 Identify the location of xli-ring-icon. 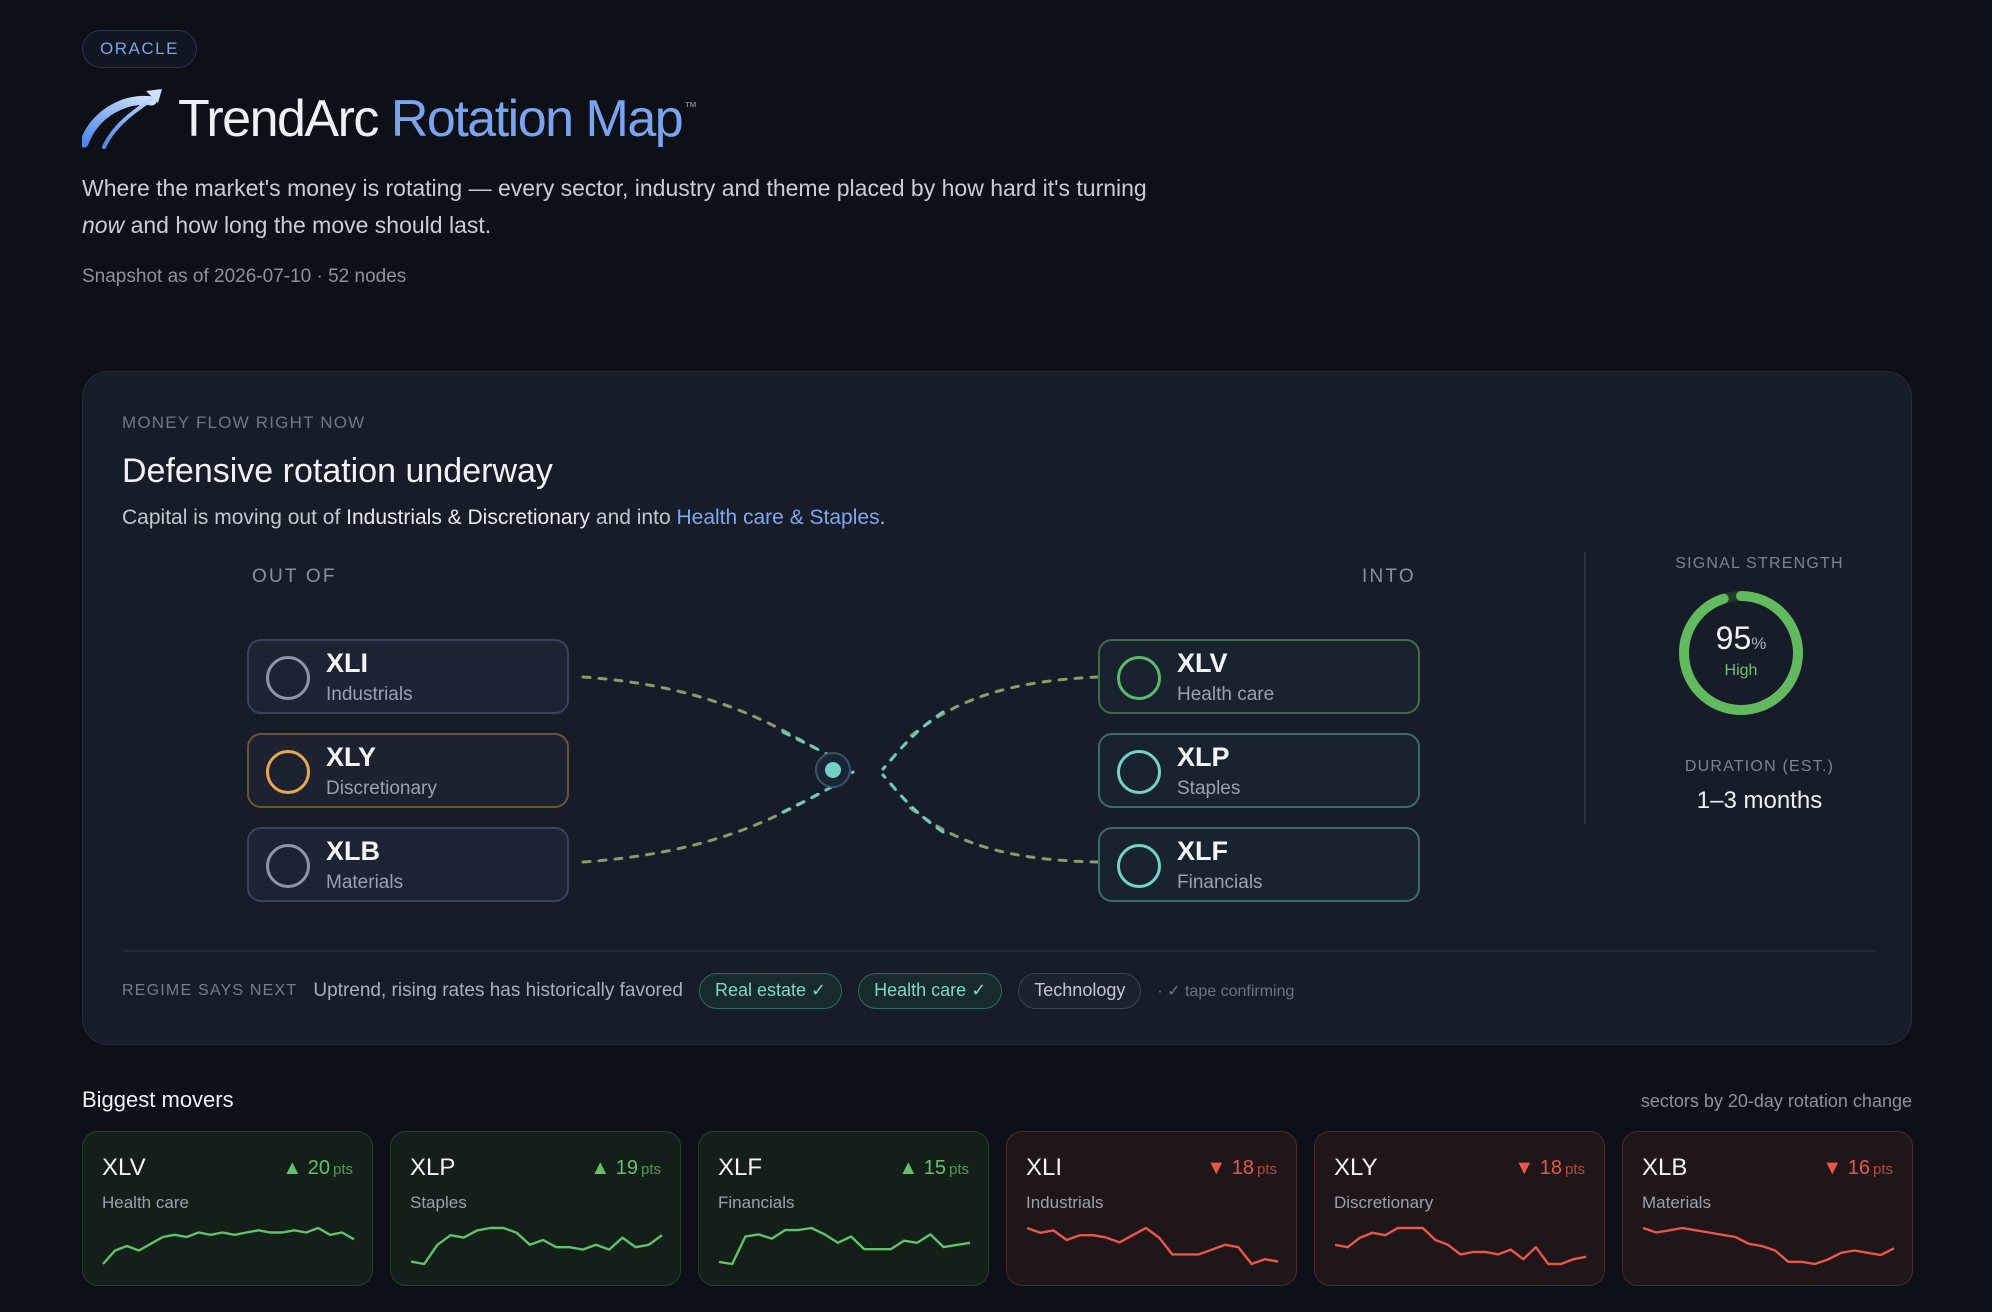
(288, 678).